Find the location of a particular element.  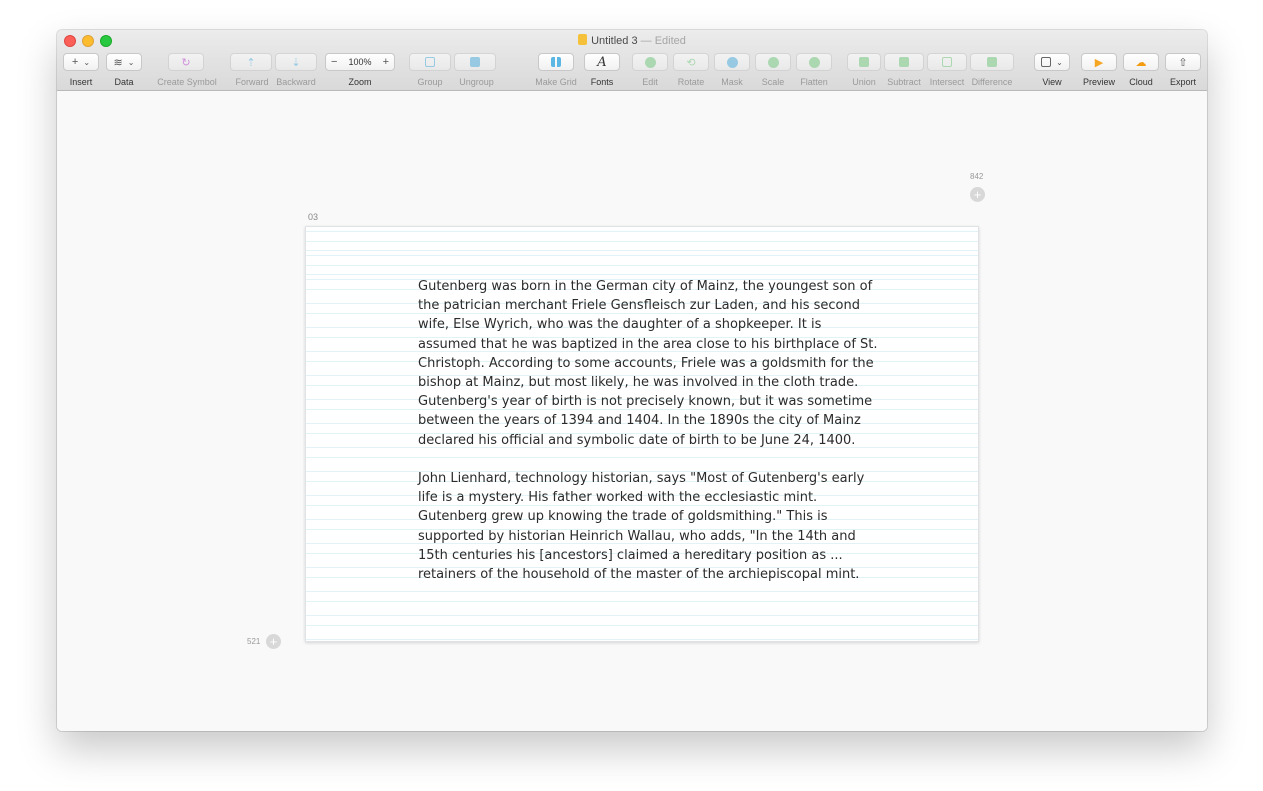

path-tools: ⟲ Edit Rotate Mask Scale Flatten is located at coordinates (734, 71).